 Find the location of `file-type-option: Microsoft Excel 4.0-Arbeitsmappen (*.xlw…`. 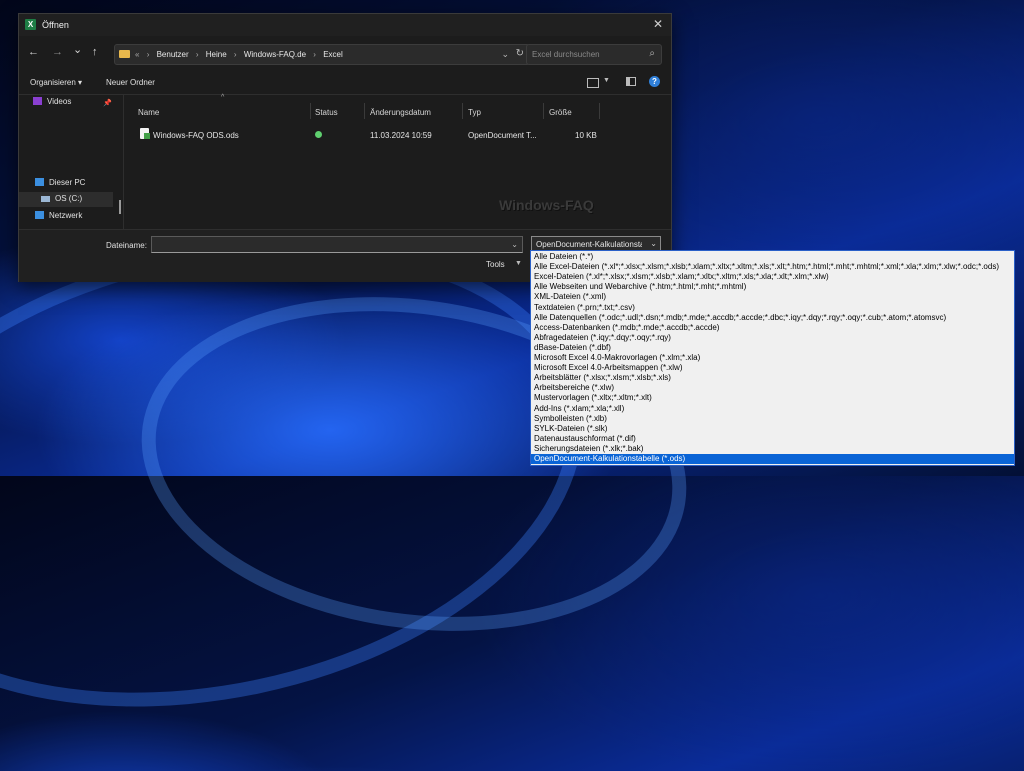

file-type-option: Microsoft Excel 4.0-Arbeitsmappen (*.xlw… is located at coordinates (772, 368).